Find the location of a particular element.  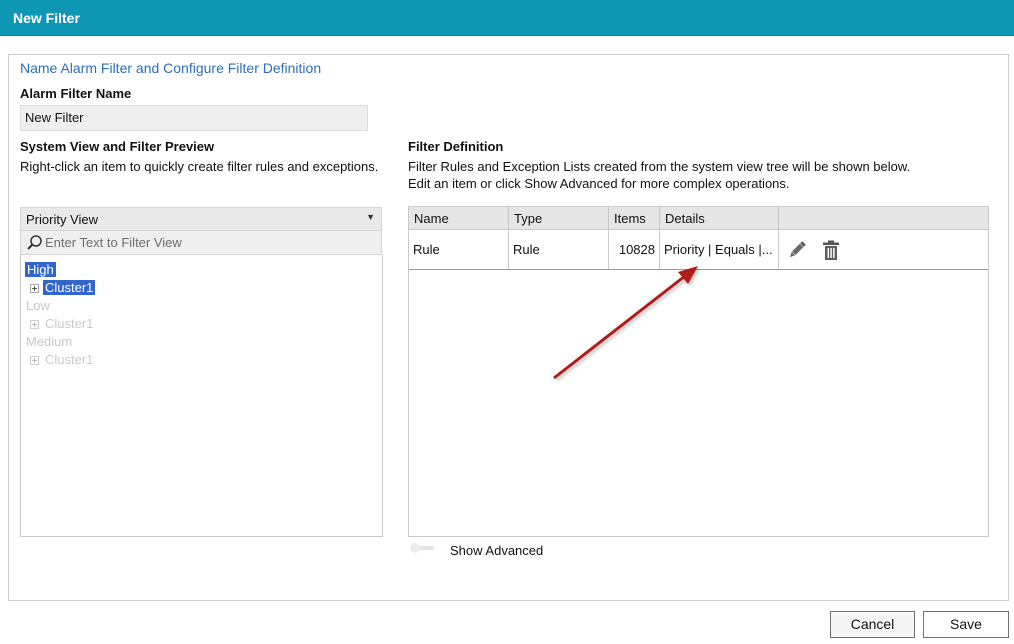

column-header-actions is located at coordinates (883, 218).